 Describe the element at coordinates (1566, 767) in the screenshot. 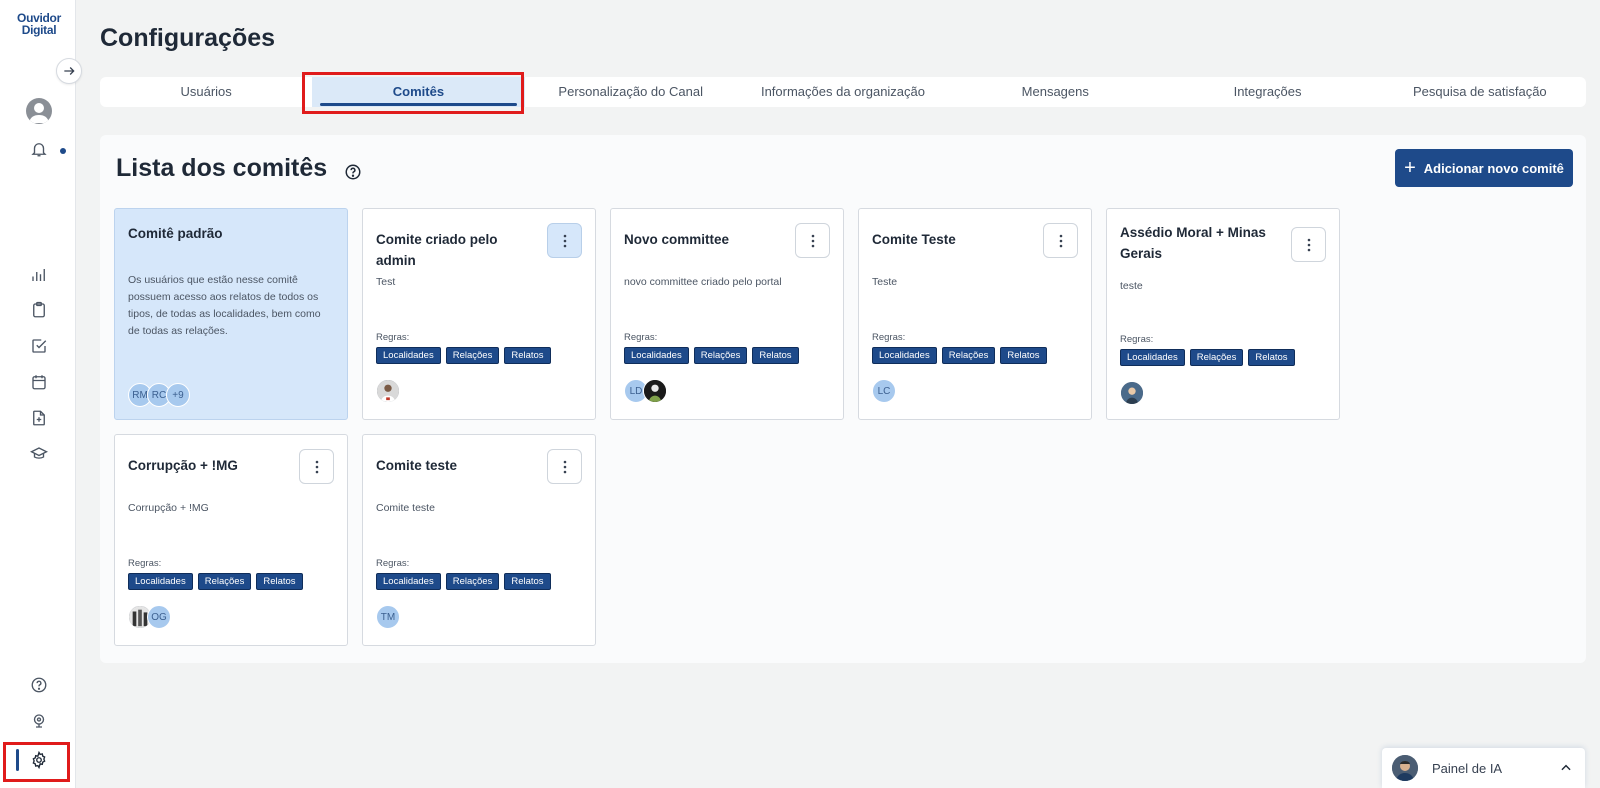

I see `chevron-up-icon` at that location.